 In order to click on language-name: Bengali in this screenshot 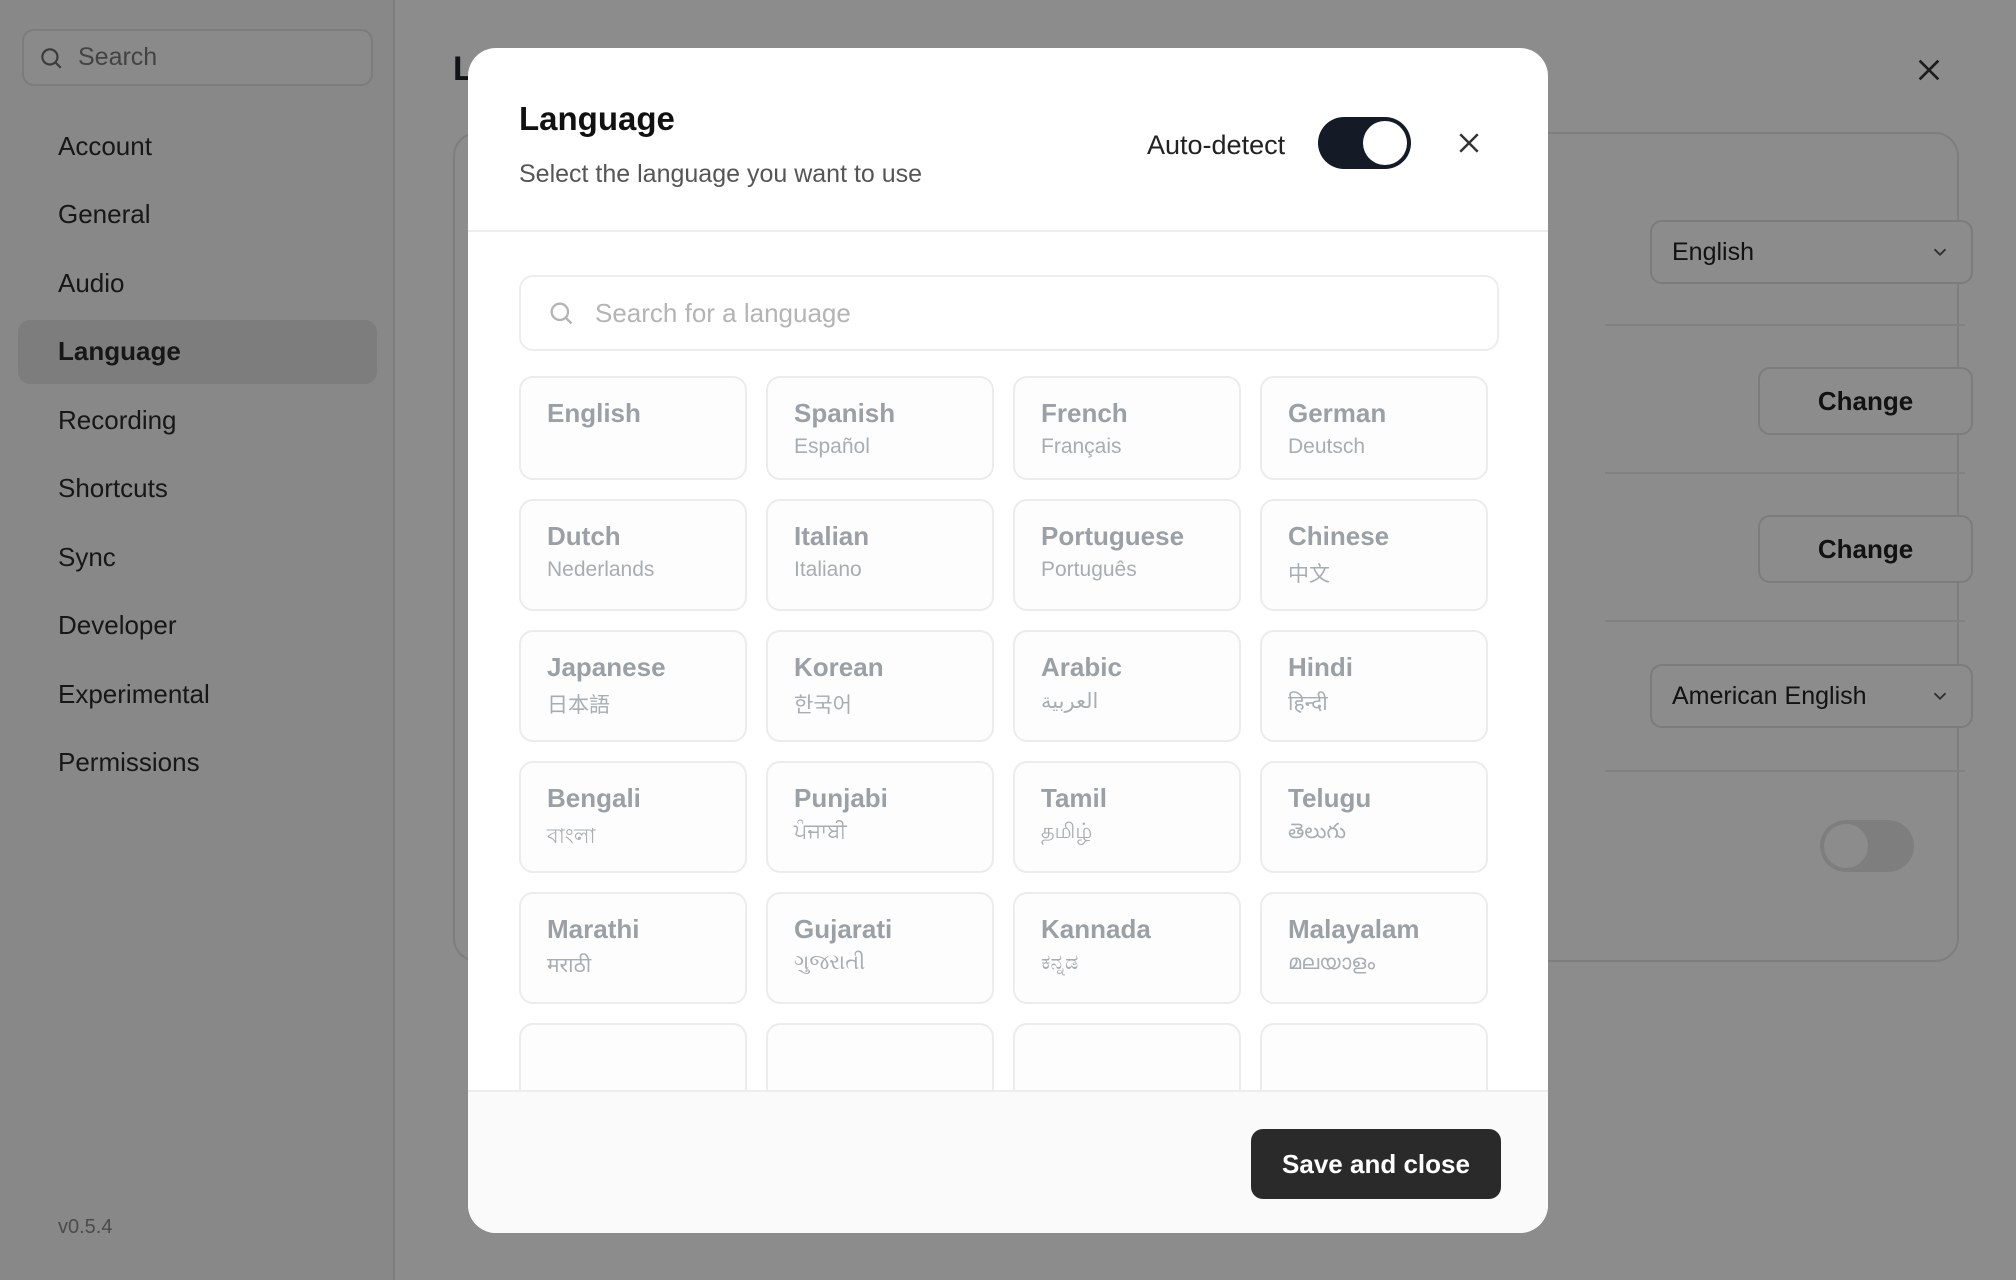, I will do `click(594, 798)`.